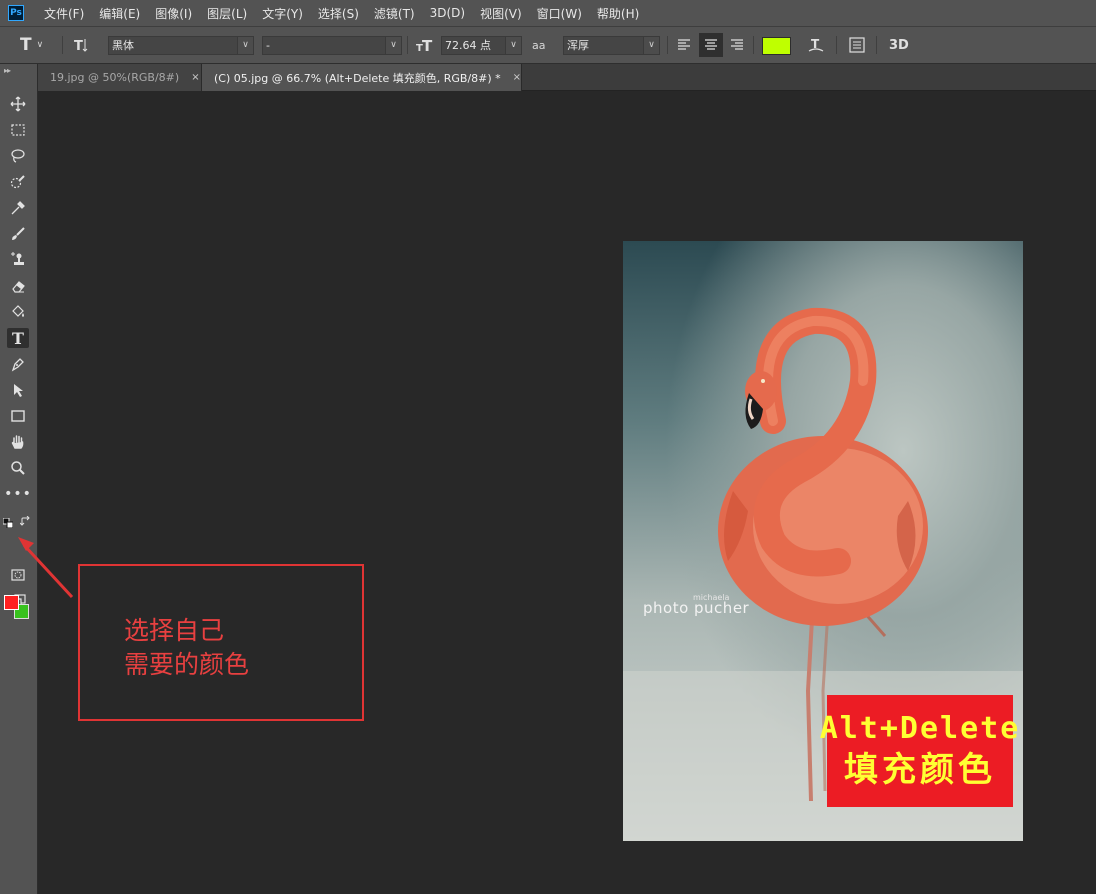  I want to click on type-tool-icon: T, so click(26, 45).